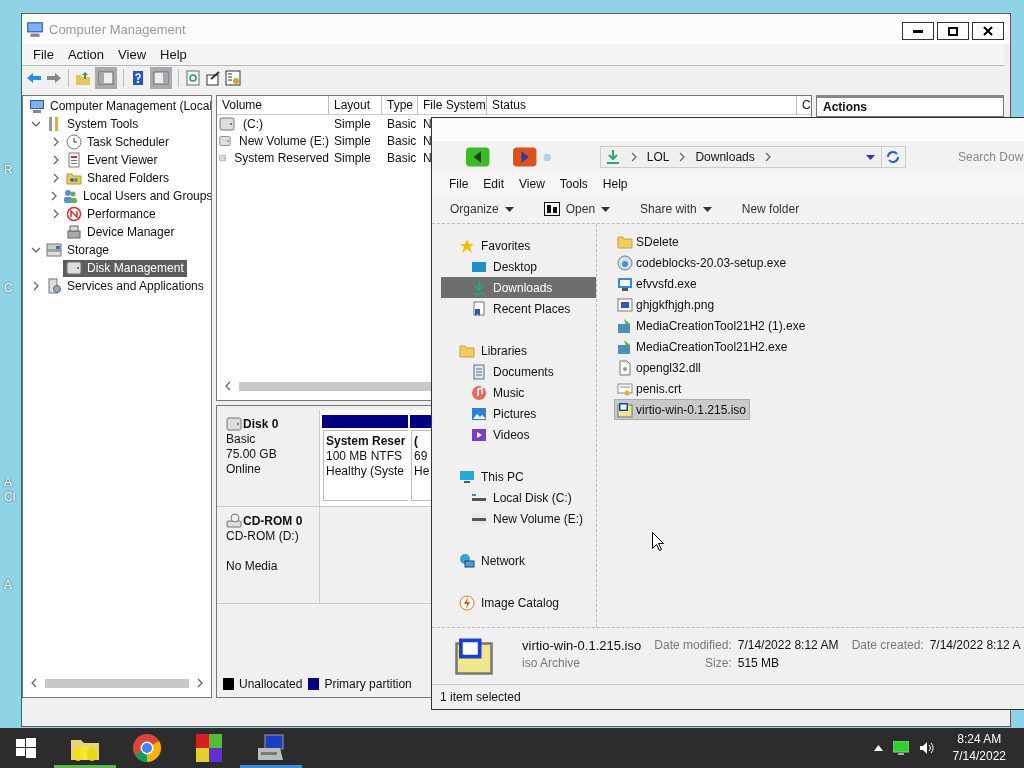 Image resolution: width=1024 pixels, height=768 pixels. I want to click on property-label: Size:, so click(718, 664).